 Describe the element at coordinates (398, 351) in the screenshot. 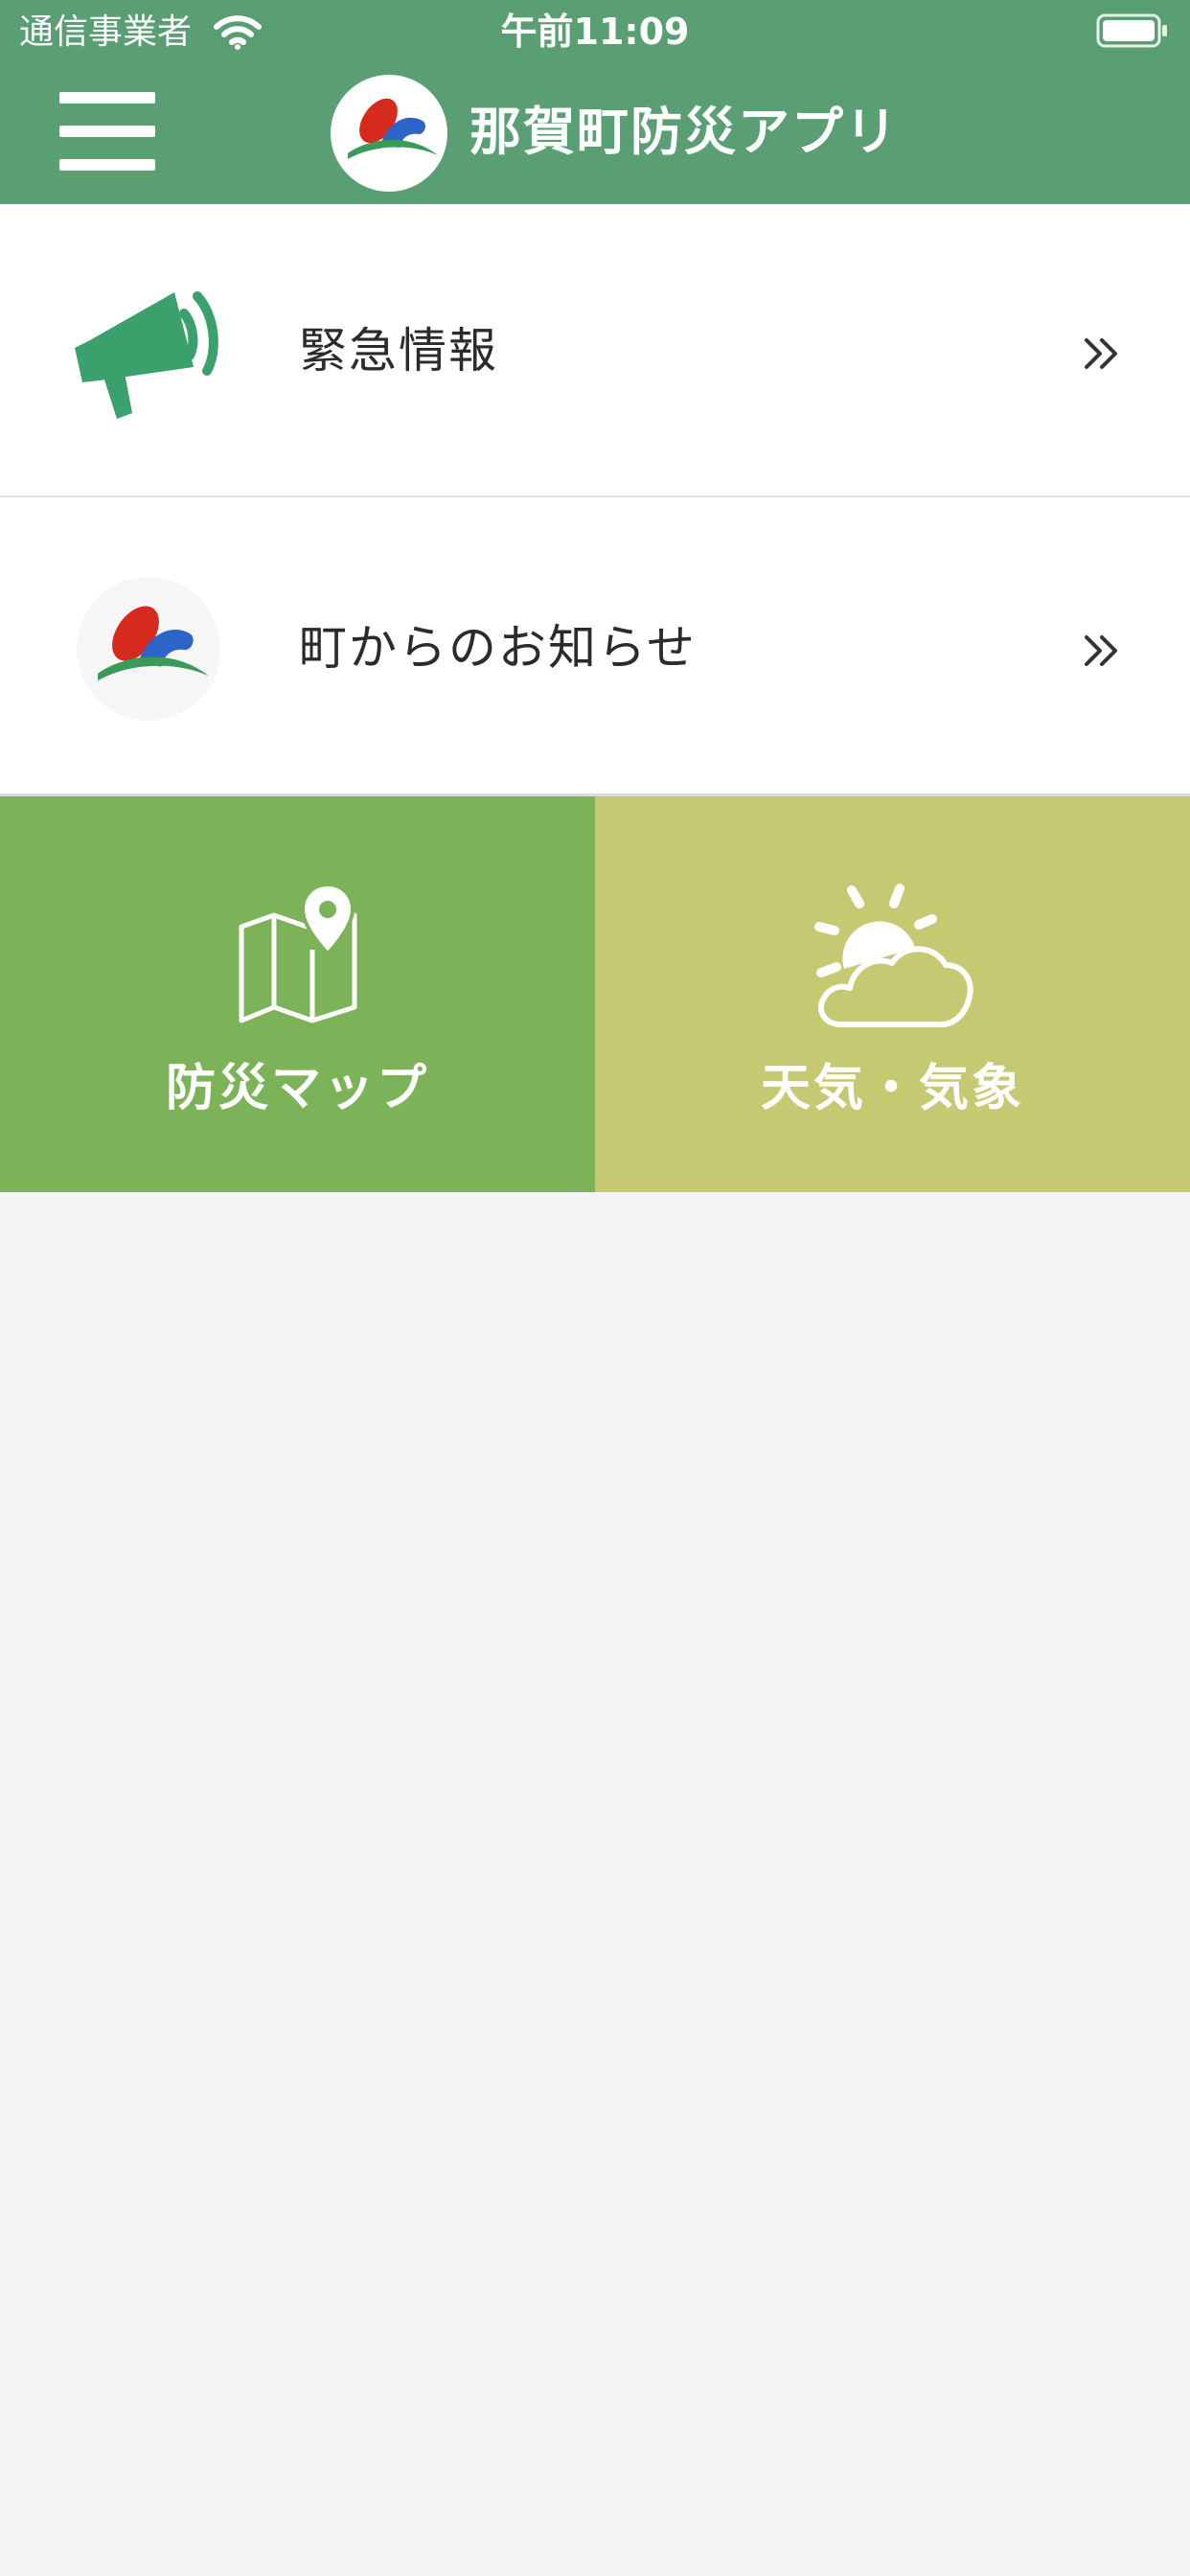

I see `list-item-label: 緊急情報` at that location.